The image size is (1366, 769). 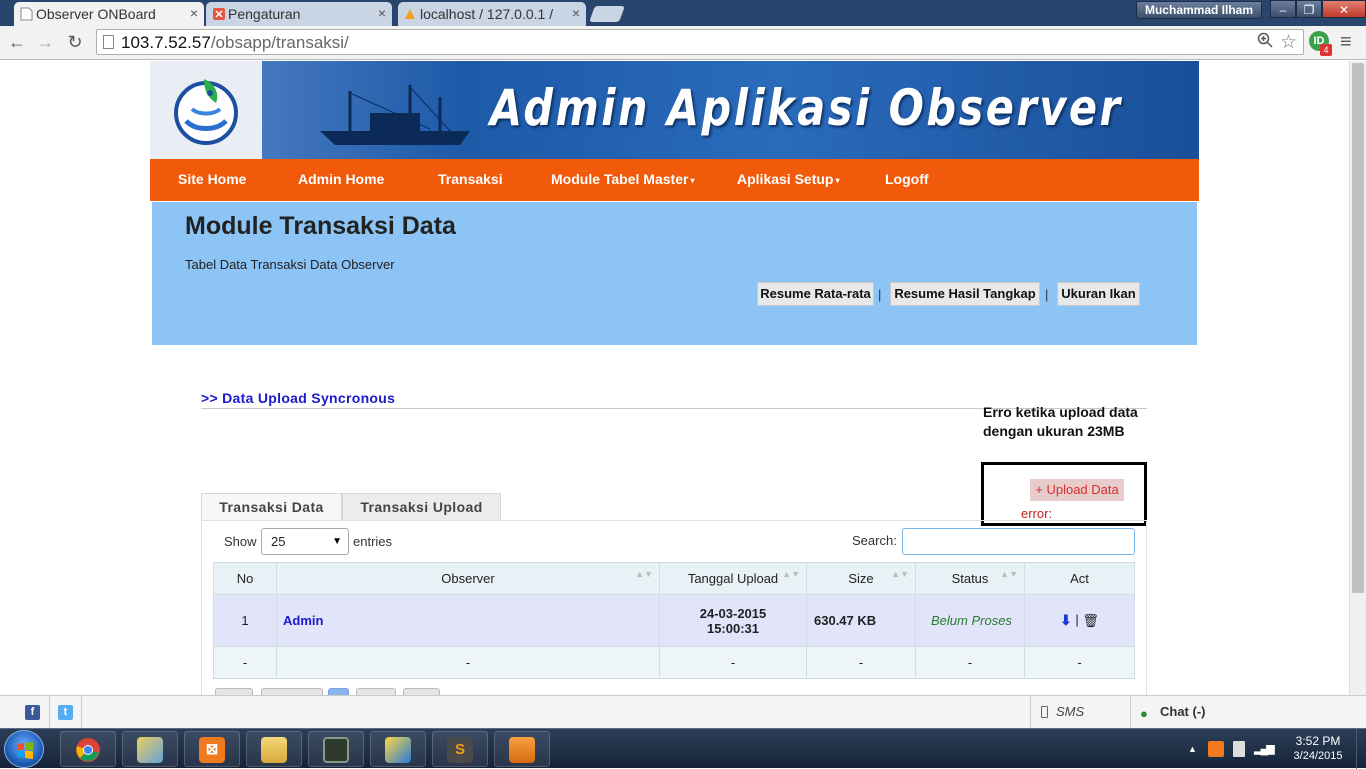 I want to click on search-input, so click(x=1018, y=541).